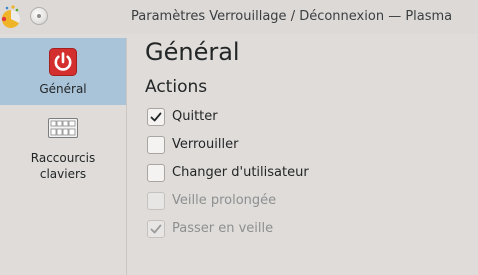 The image size is (478, 275). Describe the element at coordinates (63, 166) in the screenshot. I see `sidebar-item-label: Raccourcis claviers` at that location.